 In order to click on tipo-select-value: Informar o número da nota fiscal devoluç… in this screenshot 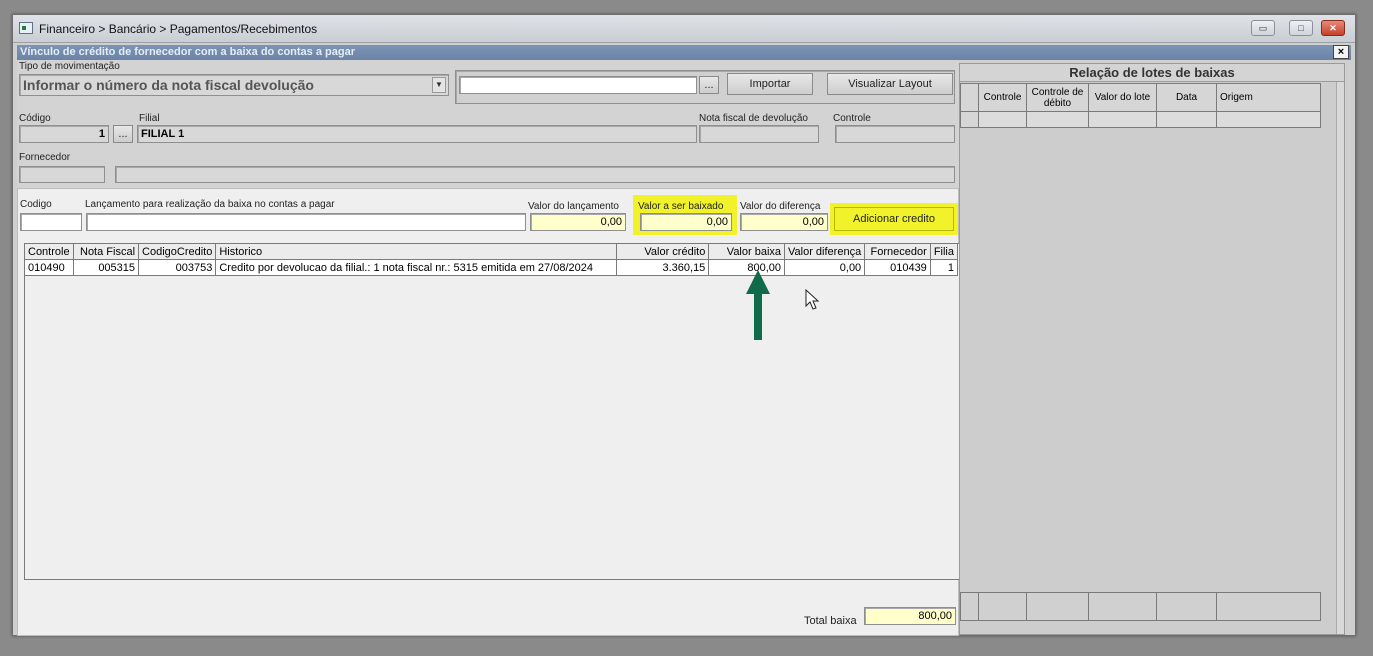, I will do `click(168, 85)`.